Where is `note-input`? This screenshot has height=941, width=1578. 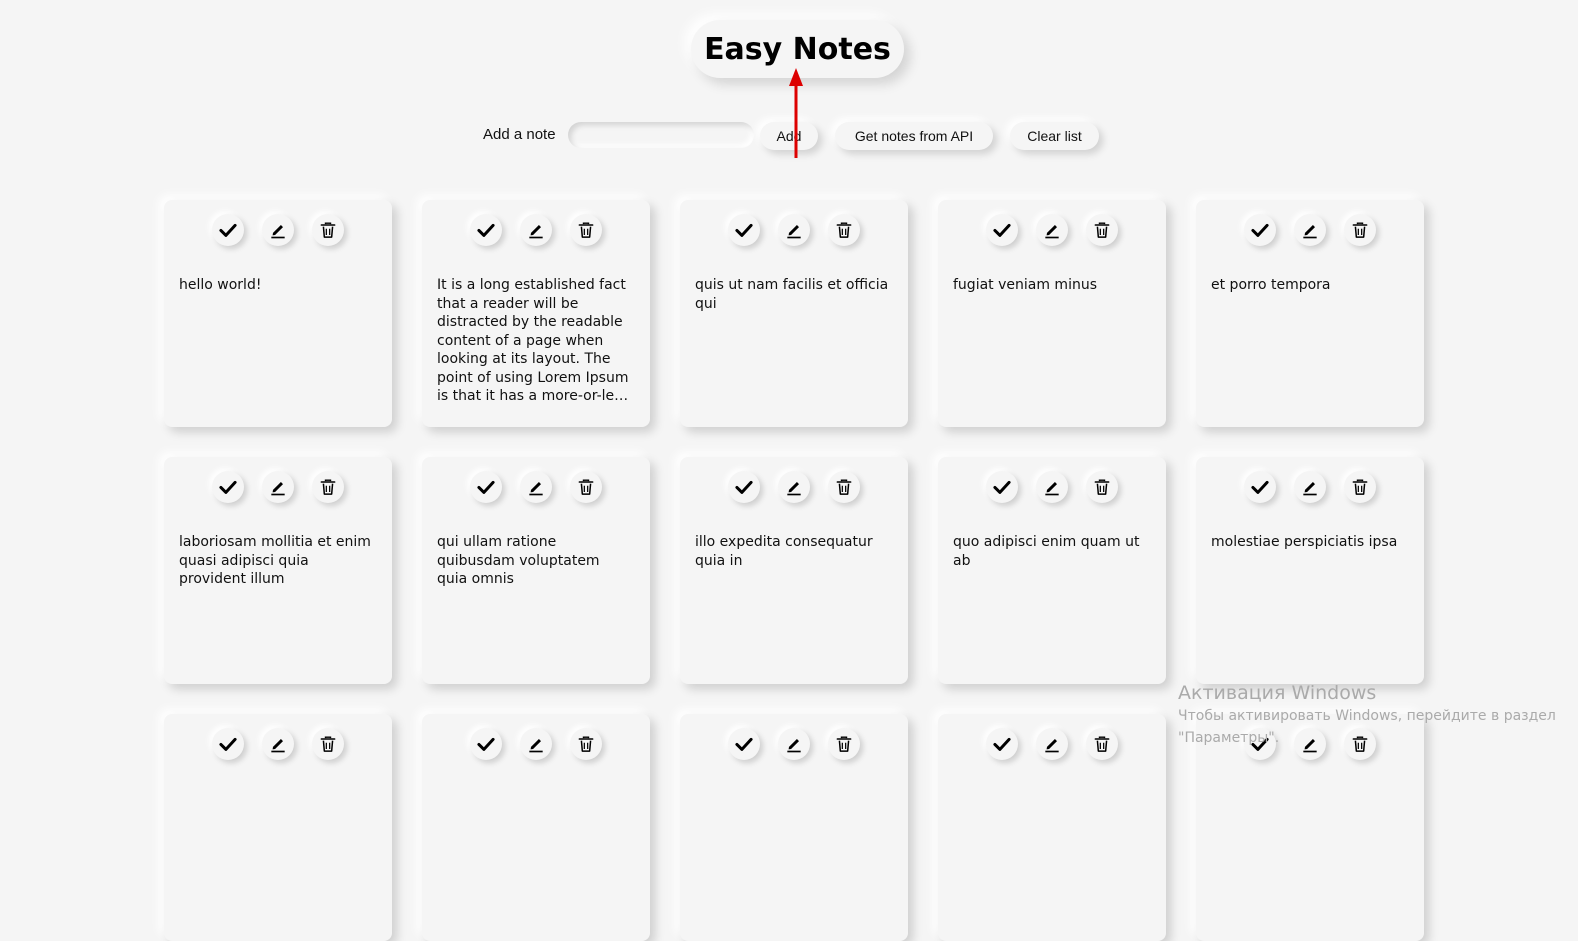 note-input is located at coordinates (661, 135).